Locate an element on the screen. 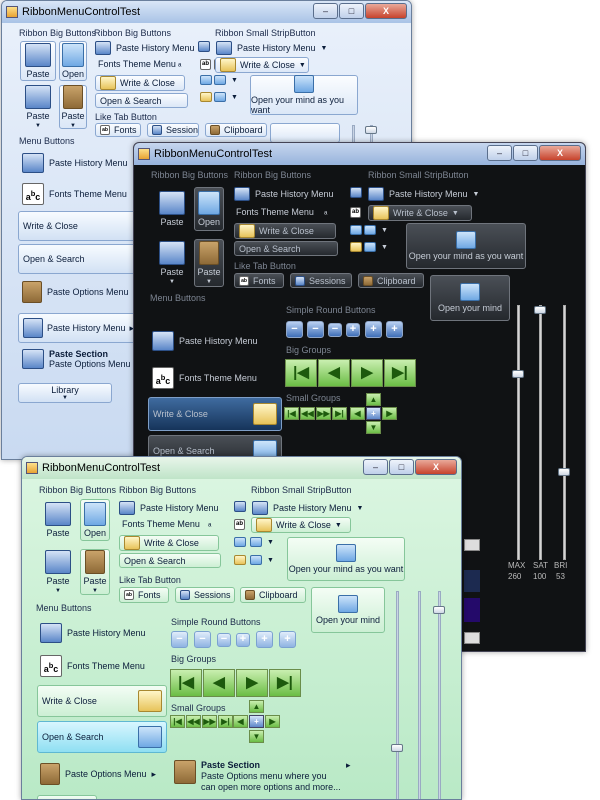  open-your-mind-wide-button: Open your mind as you want is located at coordinates (466, 246).